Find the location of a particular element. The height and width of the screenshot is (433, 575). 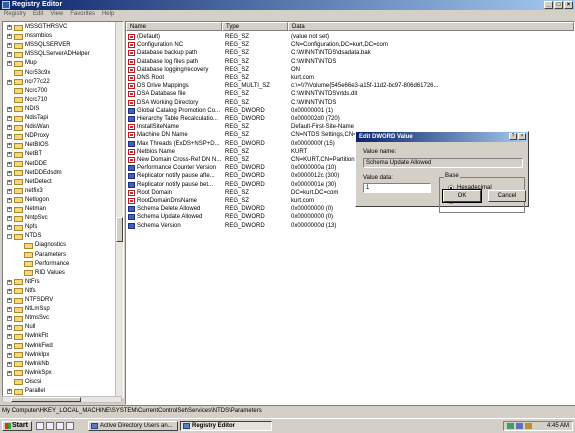

start-button: Start is located at coordinates (17, 426).